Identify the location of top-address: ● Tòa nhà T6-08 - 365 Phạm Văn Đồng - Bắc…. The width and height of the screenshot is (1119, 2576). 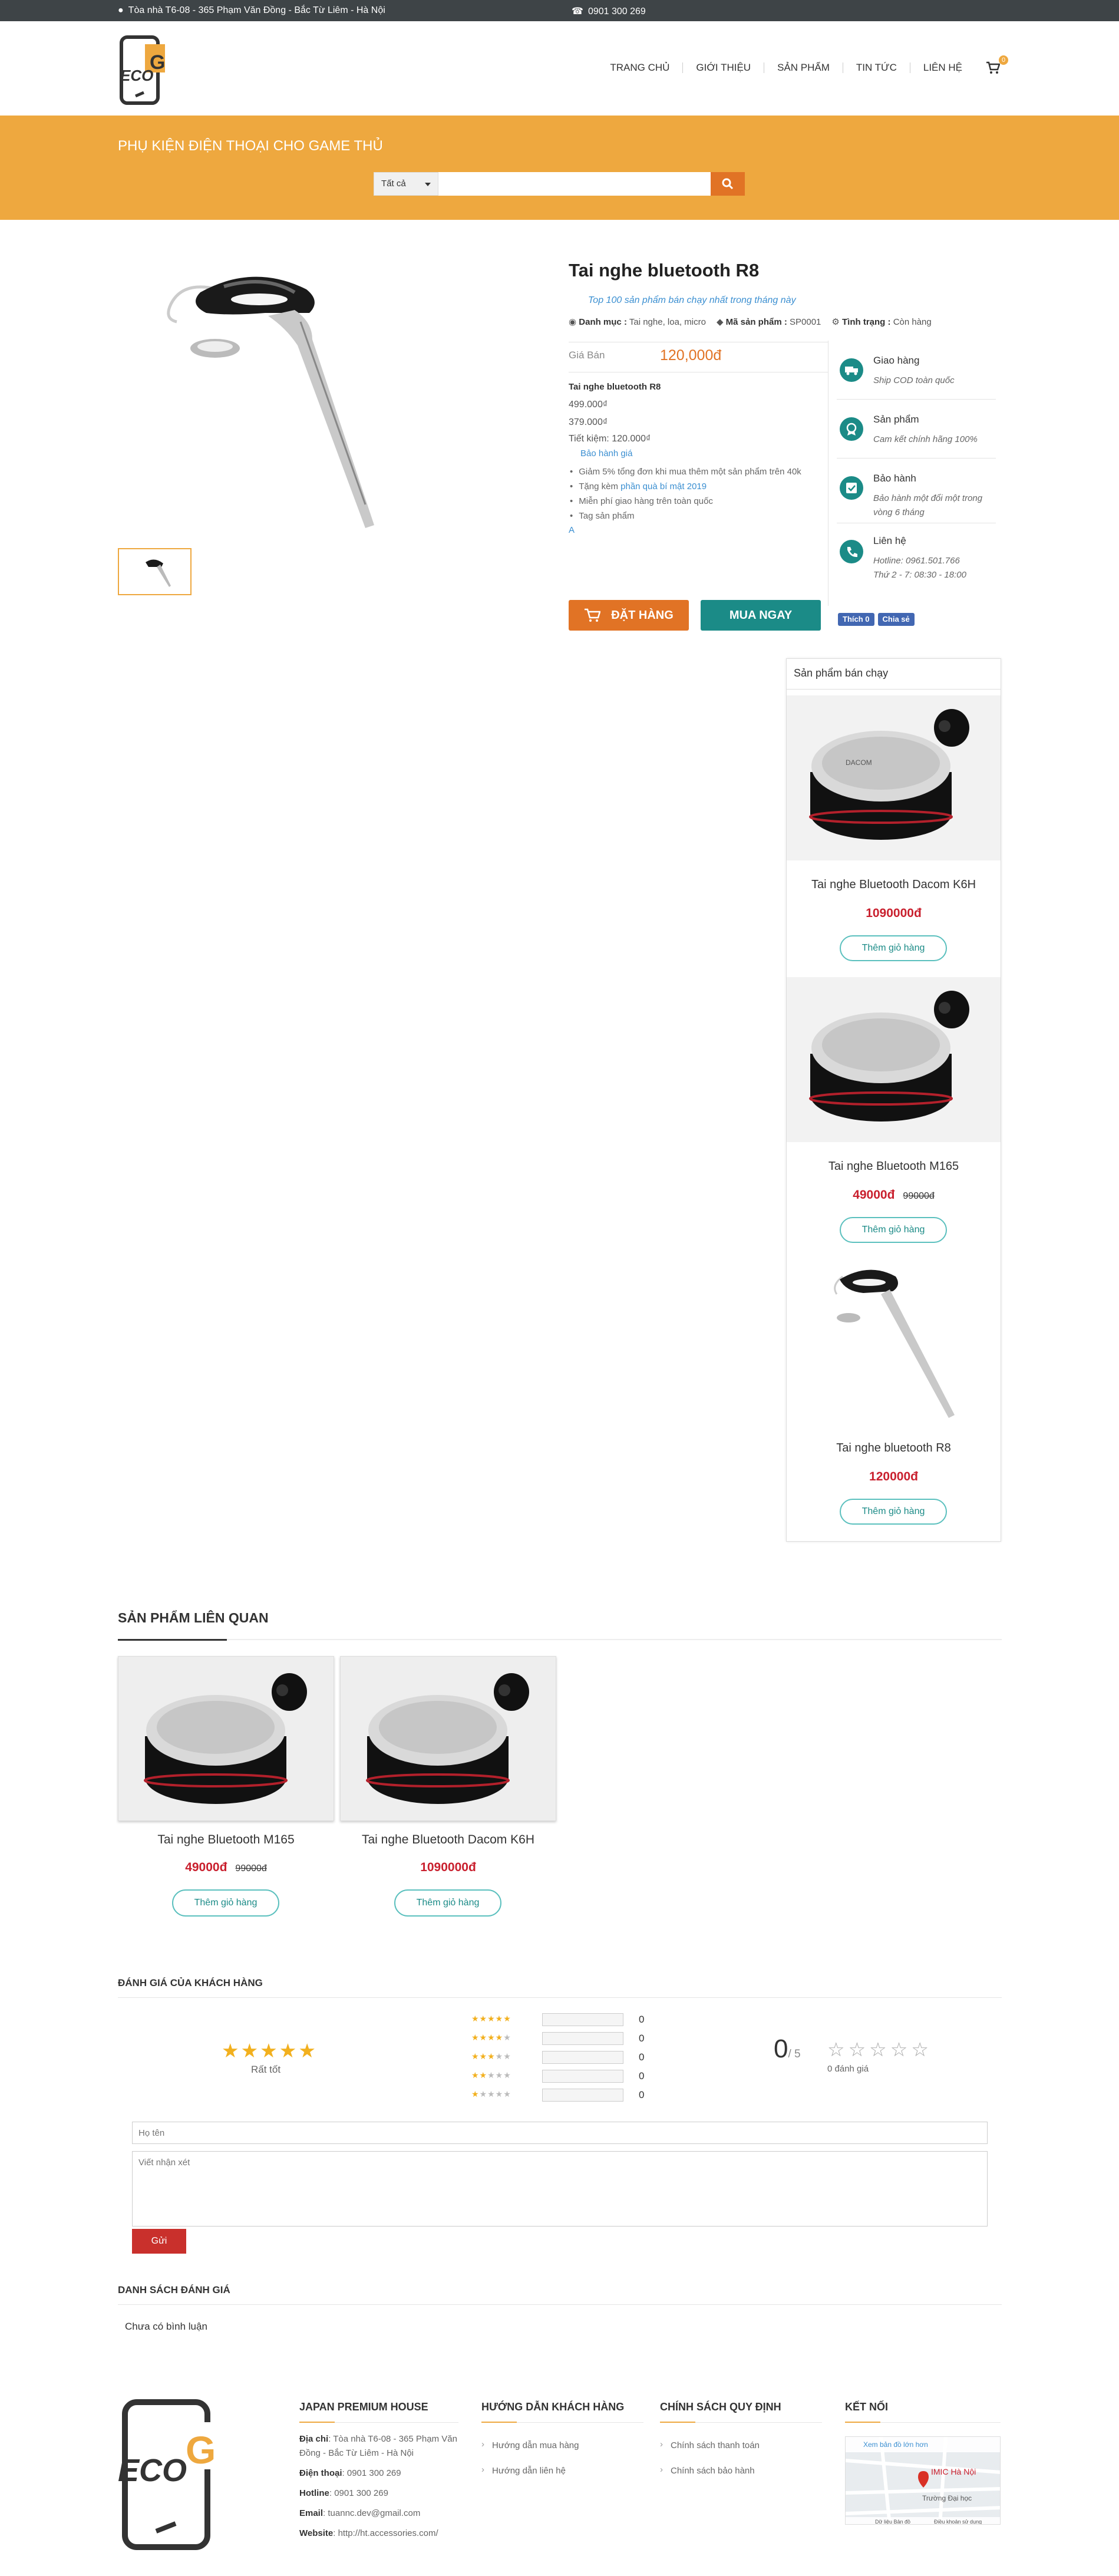
(251, 11).